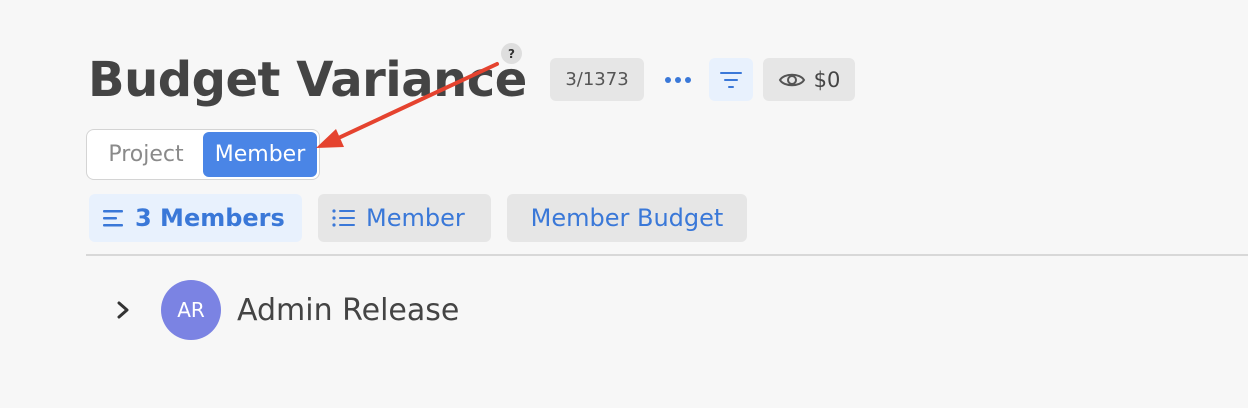 The height and width of the screenshot is (408, 1248). Describe the element at coordinates (511, 53) in the screenshot. I see `help-icon: ?` at that location.